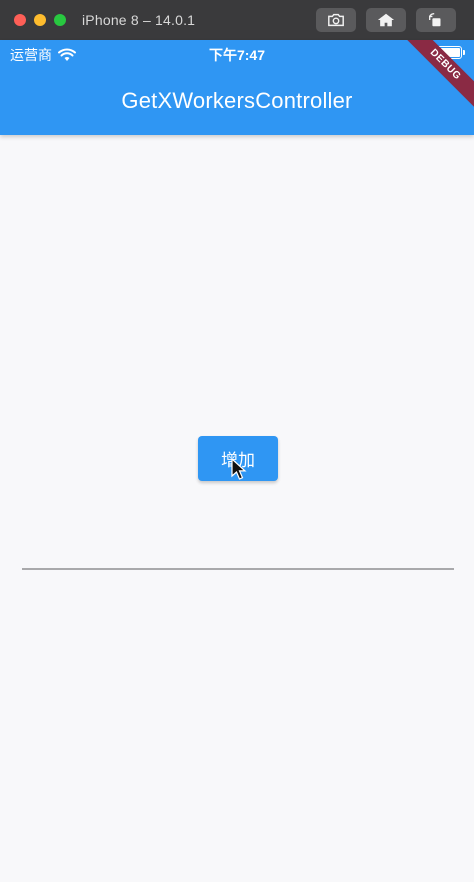  Describe the element at coordinates (20, 20) in the screenshot. I see `close-window-button` at that location.